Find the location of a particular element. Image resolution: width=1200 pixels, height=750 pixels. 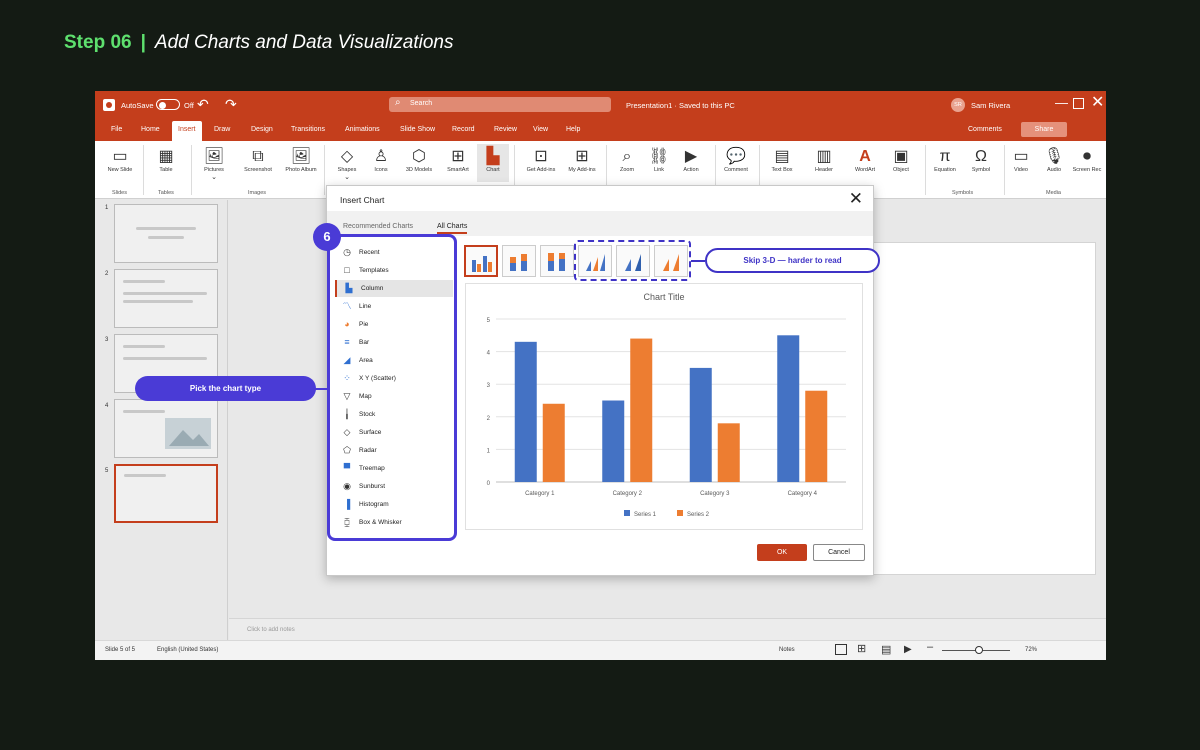

category-highlight-box is located at coordinates (392, 387).